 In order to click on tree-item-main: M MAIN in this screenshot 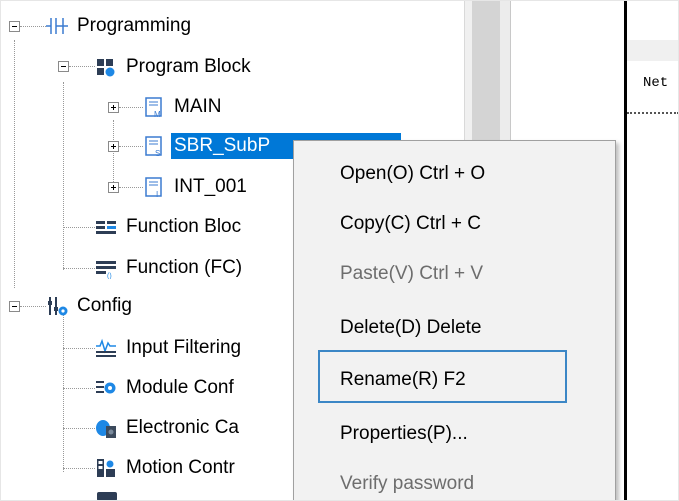, I will do `click(184, 107)`.